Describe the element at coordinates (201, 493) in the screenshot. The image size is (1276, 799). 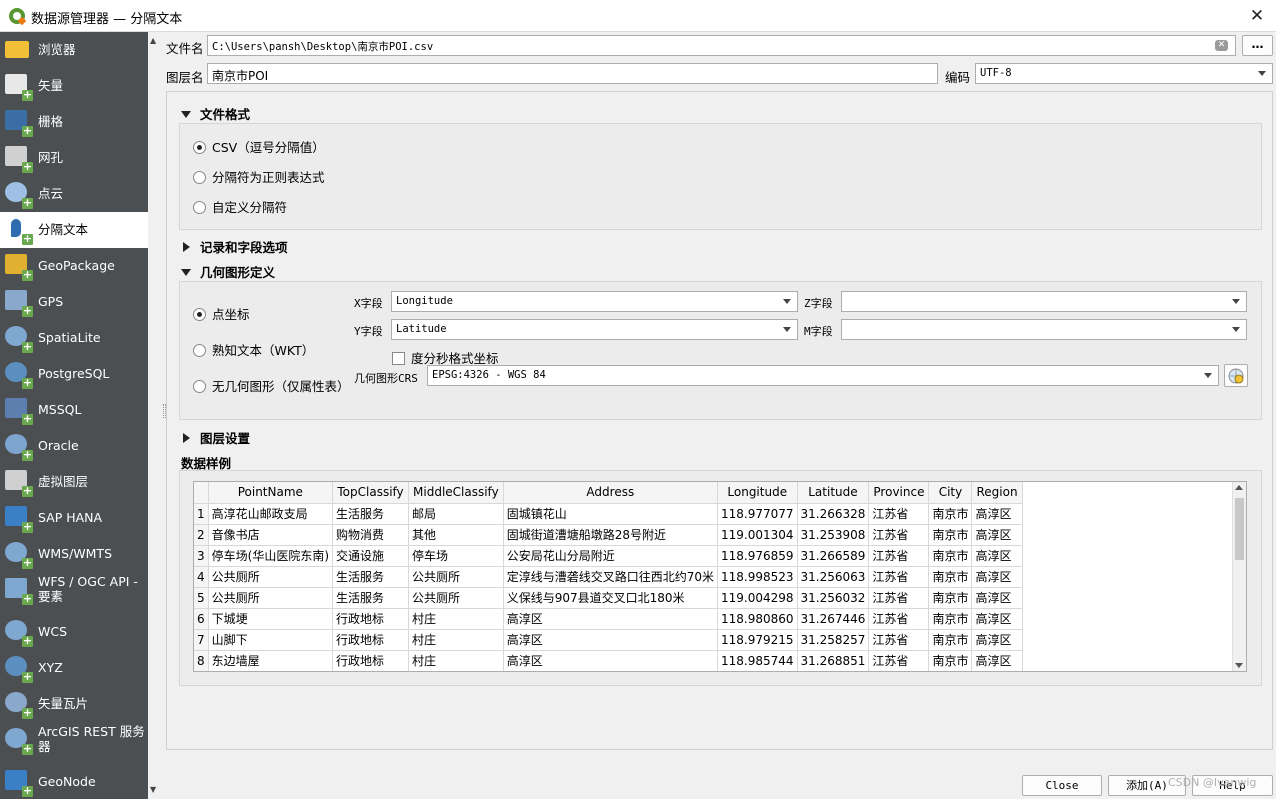
I see `table-corner` at that location.